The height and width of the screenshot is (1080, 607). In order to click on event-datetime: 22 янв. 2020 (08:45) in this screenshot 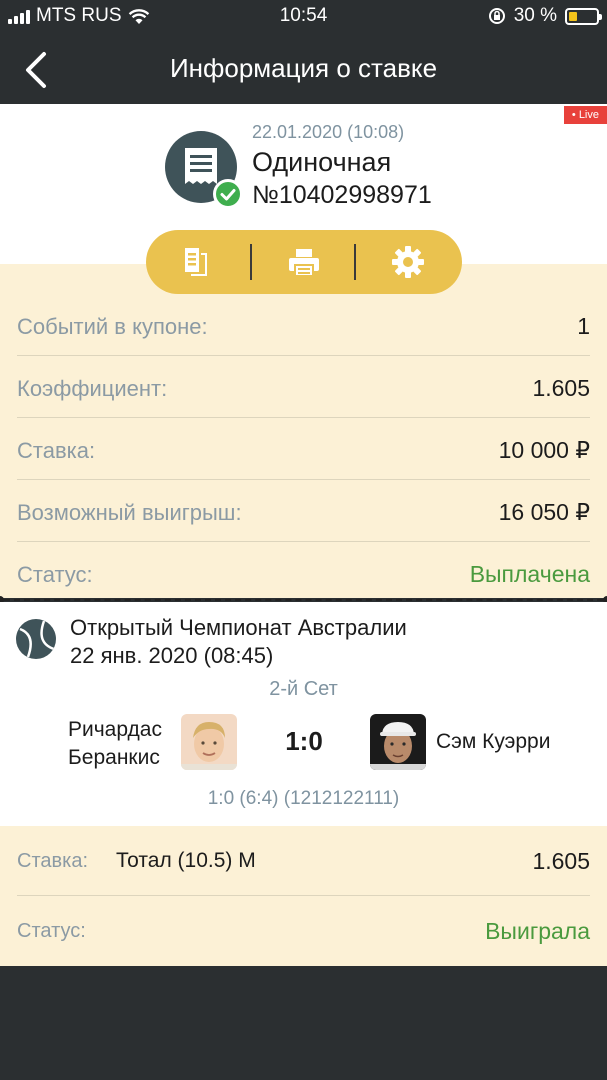, I will do `click(172, 655)`.